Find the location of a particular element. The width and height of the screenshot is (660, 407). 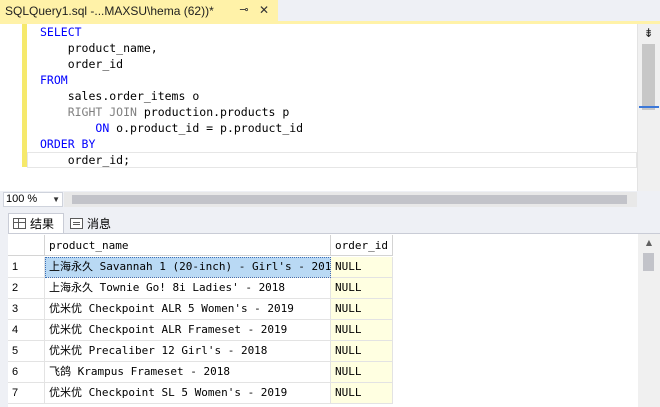

results-tab-strip: 结果 消息 is located at coordinates (330, 220).